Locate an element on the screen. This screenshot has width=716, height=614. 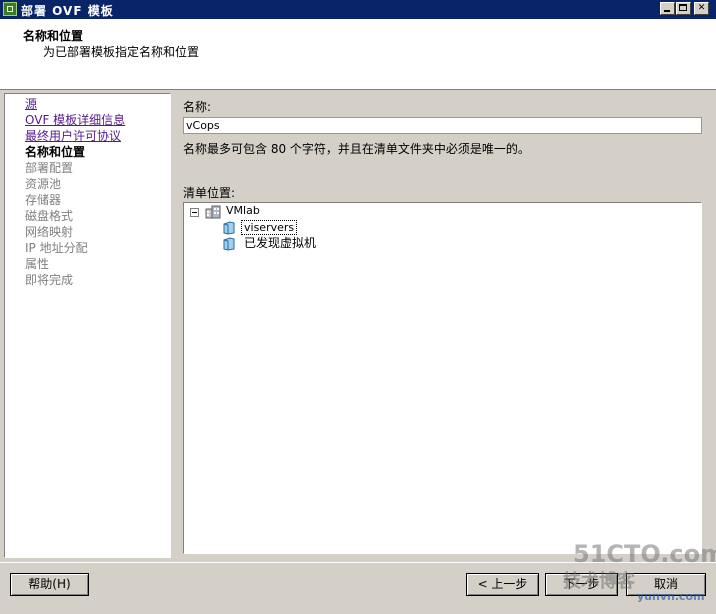
watermark-site: yunvn.com is located at coordinates (671, 596).